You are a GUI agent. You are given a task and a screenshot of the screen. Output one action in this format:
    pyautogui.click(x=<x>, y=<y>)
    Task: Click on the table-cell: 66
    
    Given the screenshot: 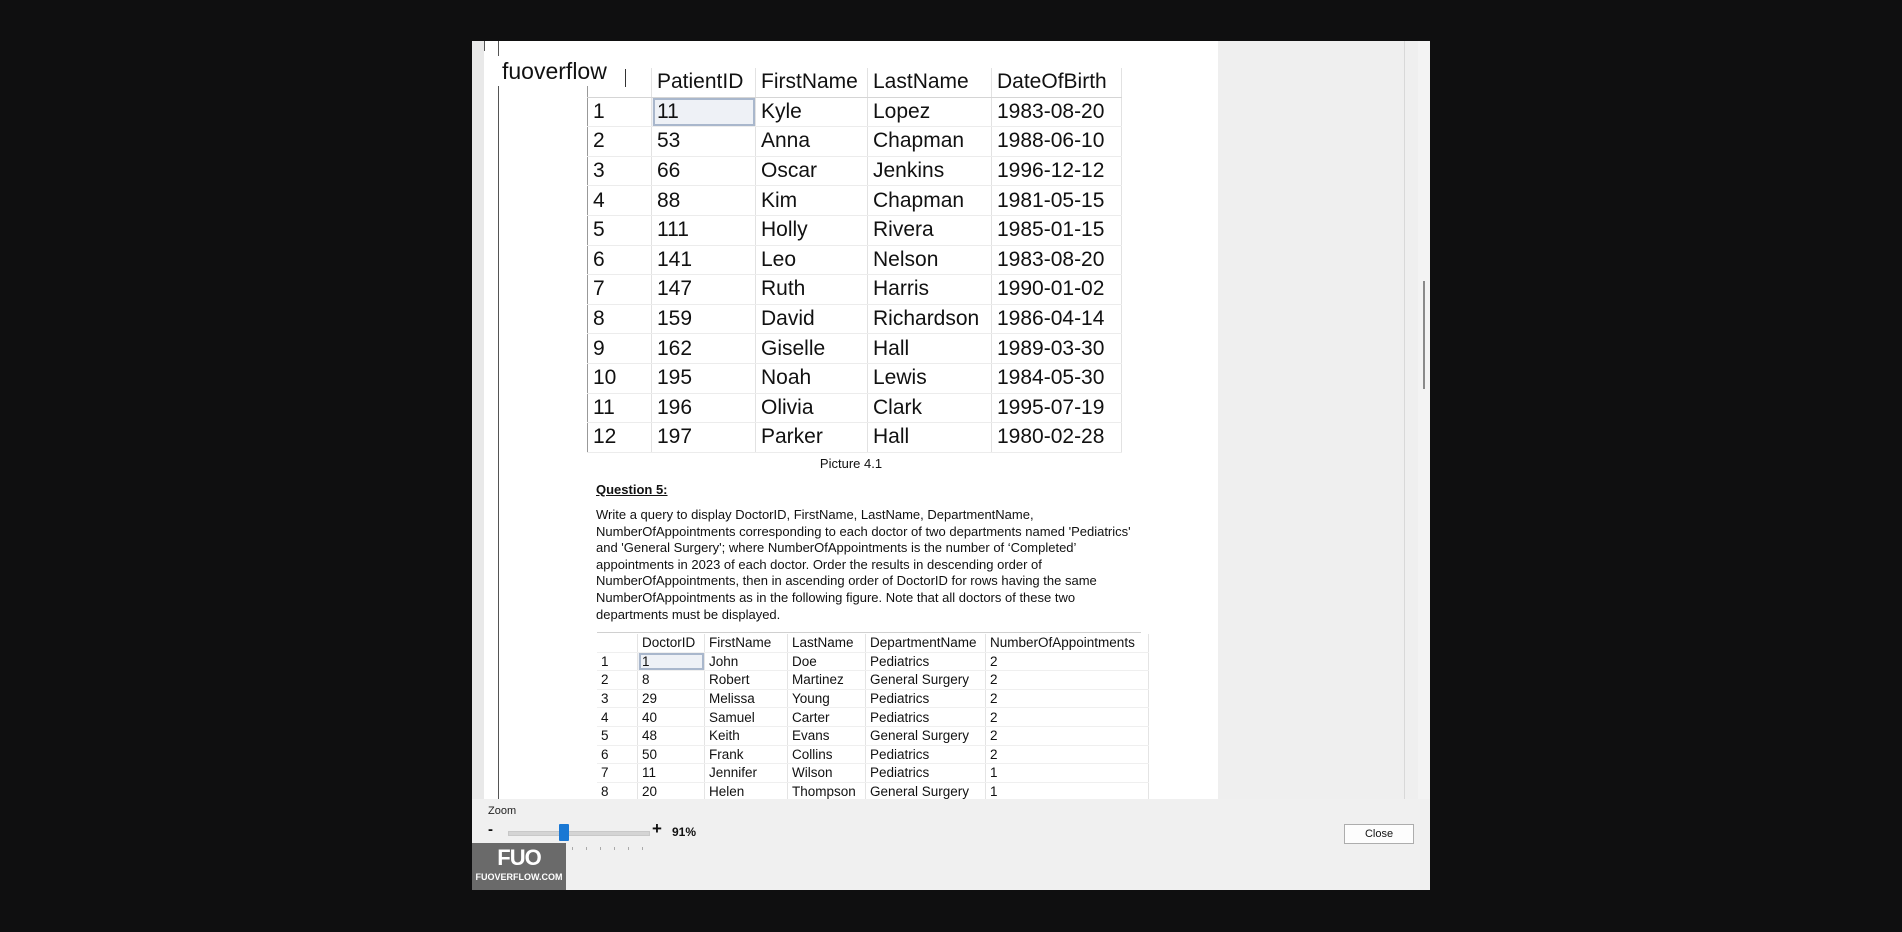 What is the action you would take?
    pyautogui.click(x=703, y=171)
    